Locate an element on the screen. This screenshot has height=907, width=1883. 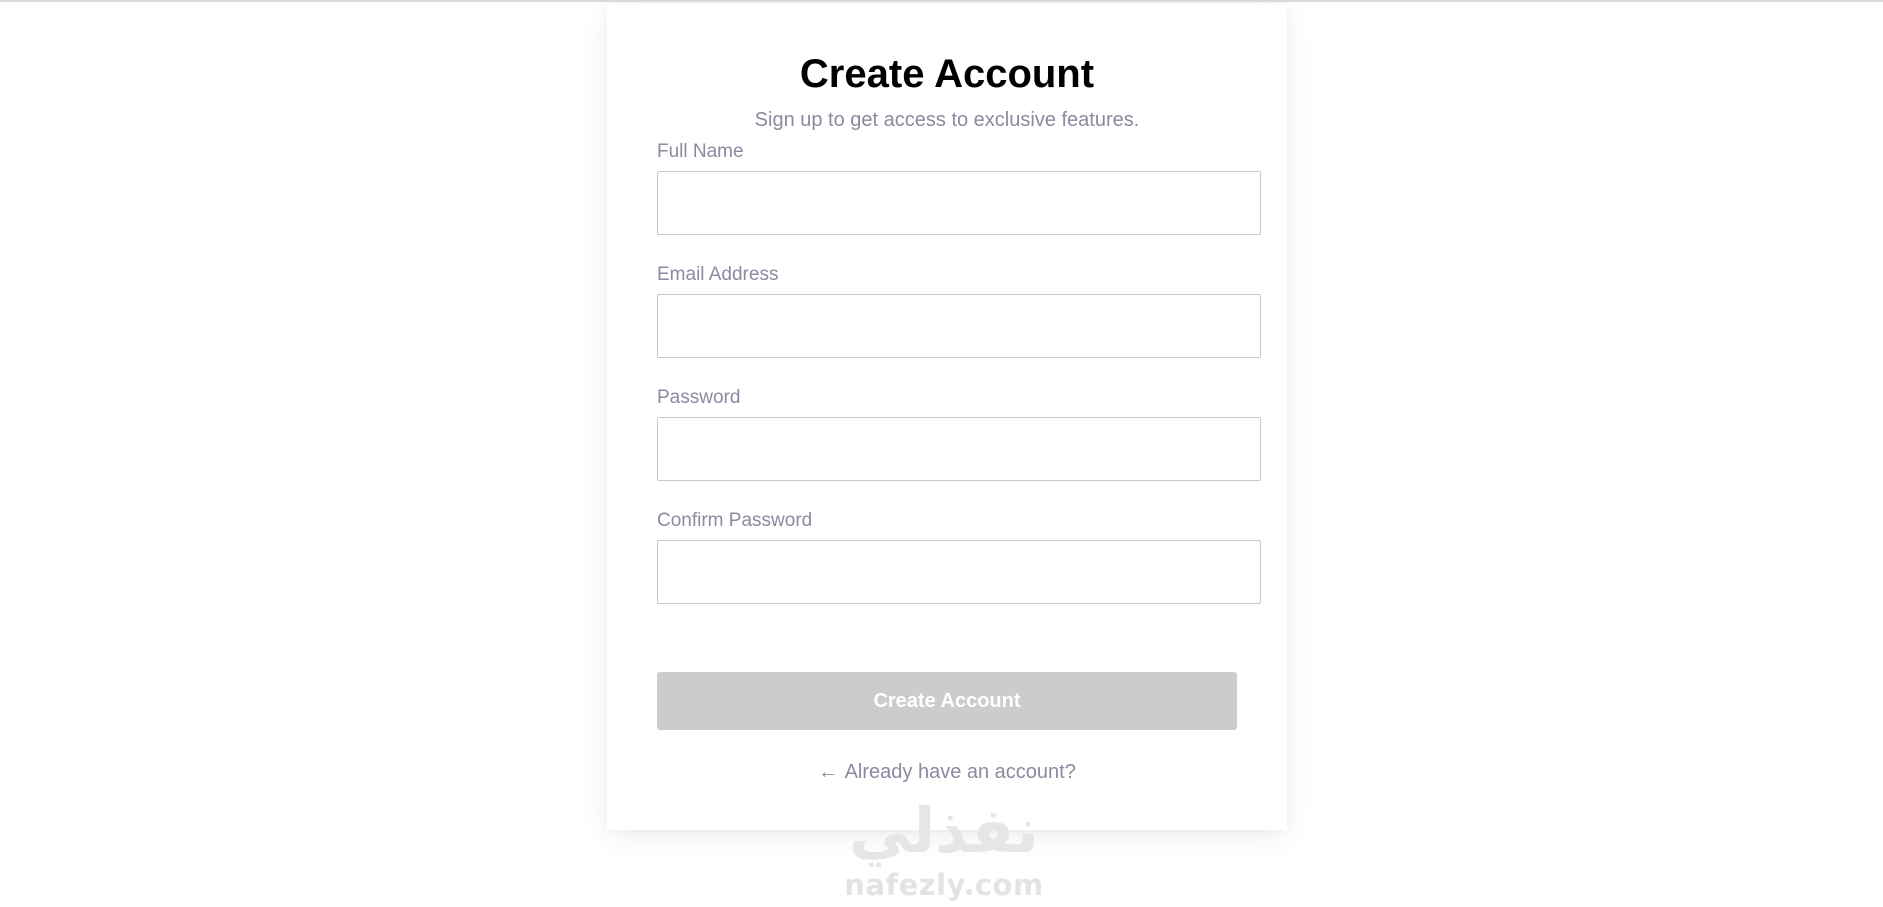
watermark-url: nafezly.com is located at coordinates (944, 885).